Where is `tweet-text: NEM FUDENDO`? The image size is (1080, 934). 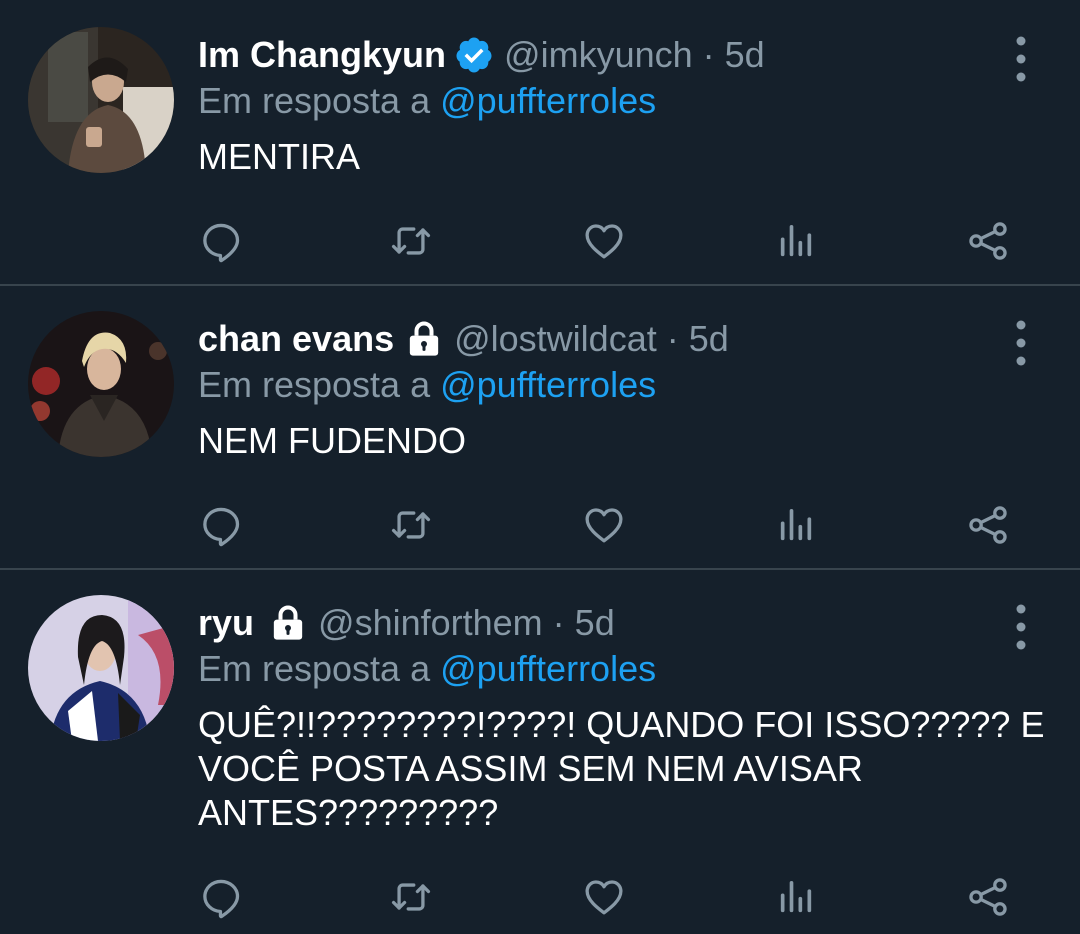 tweet-text: NEM FUDENDO is located at coordinates (332, 440).